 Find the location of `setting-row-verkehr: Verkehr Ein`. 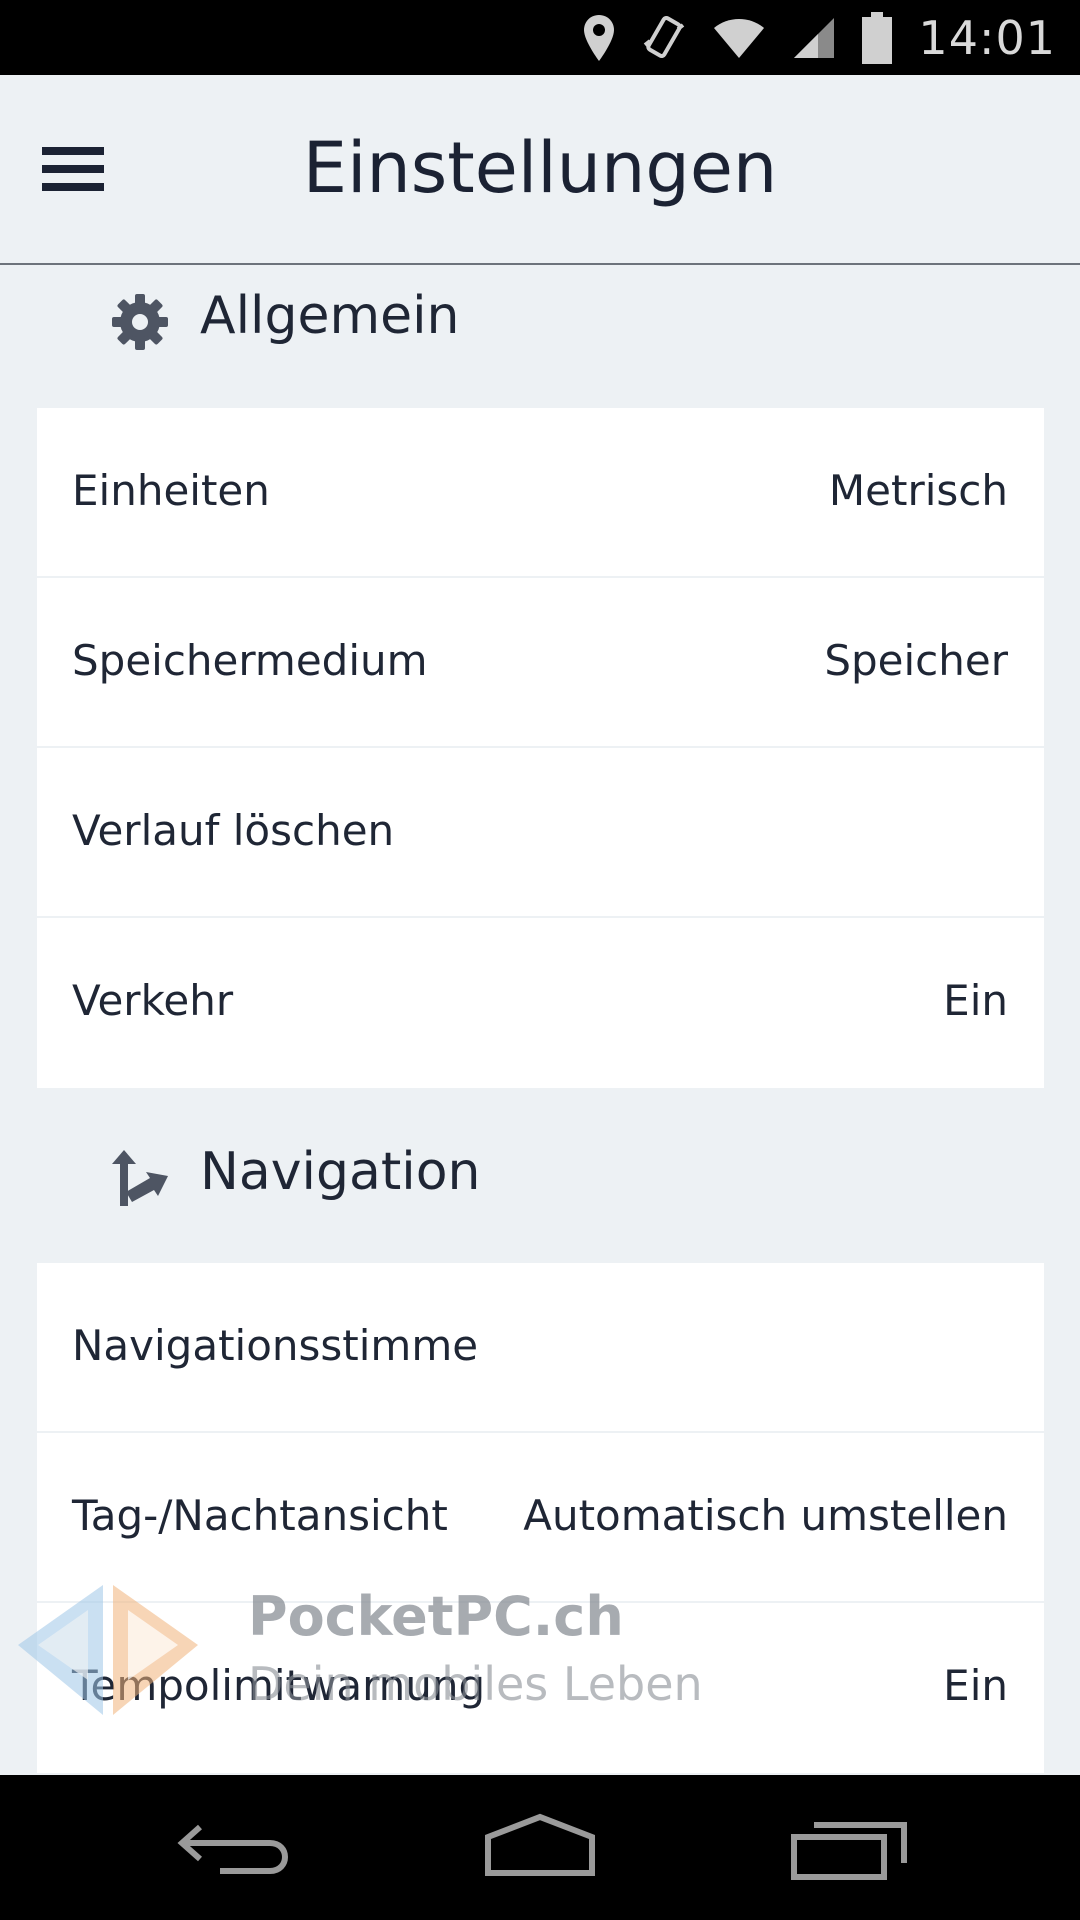

setting-row-verkehr: Verkehr Ein is located at coordinates (540, 1003).